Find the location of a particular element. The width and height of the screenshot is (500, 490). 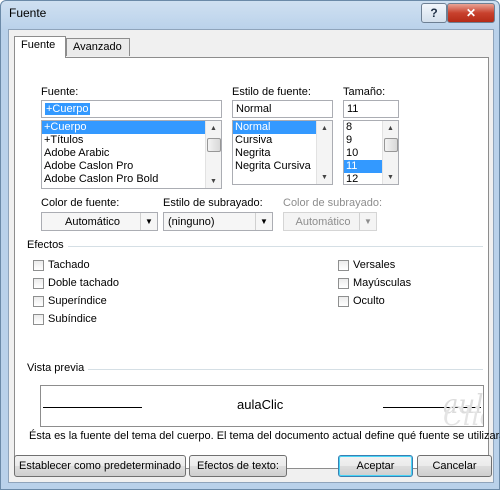

preview-box: aulaClic aula Clic is located at coordinates (262, 406).